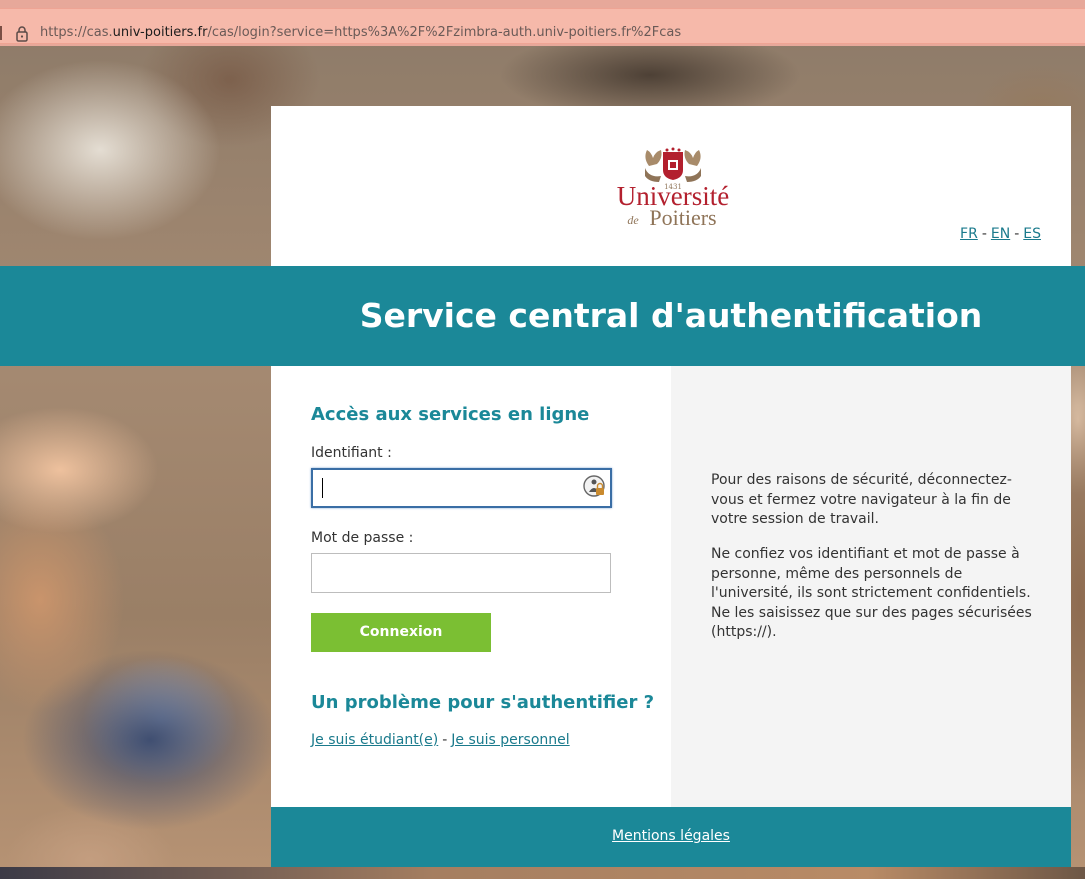  What do you see at coordinates (483, 702) in the screenshot?
I see `help-title: Un problème pour s'authentifier ?` at bounding box center [483, 702].